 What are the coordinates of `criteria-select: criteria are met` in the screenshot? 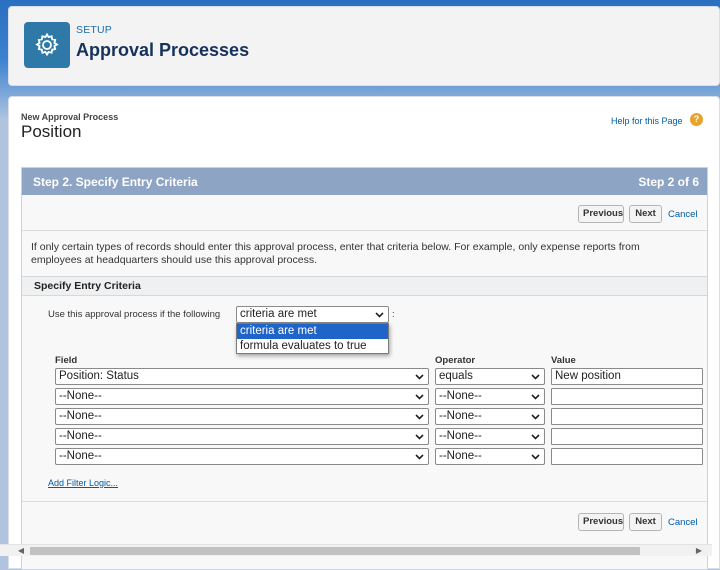 It's located at (312, 314).